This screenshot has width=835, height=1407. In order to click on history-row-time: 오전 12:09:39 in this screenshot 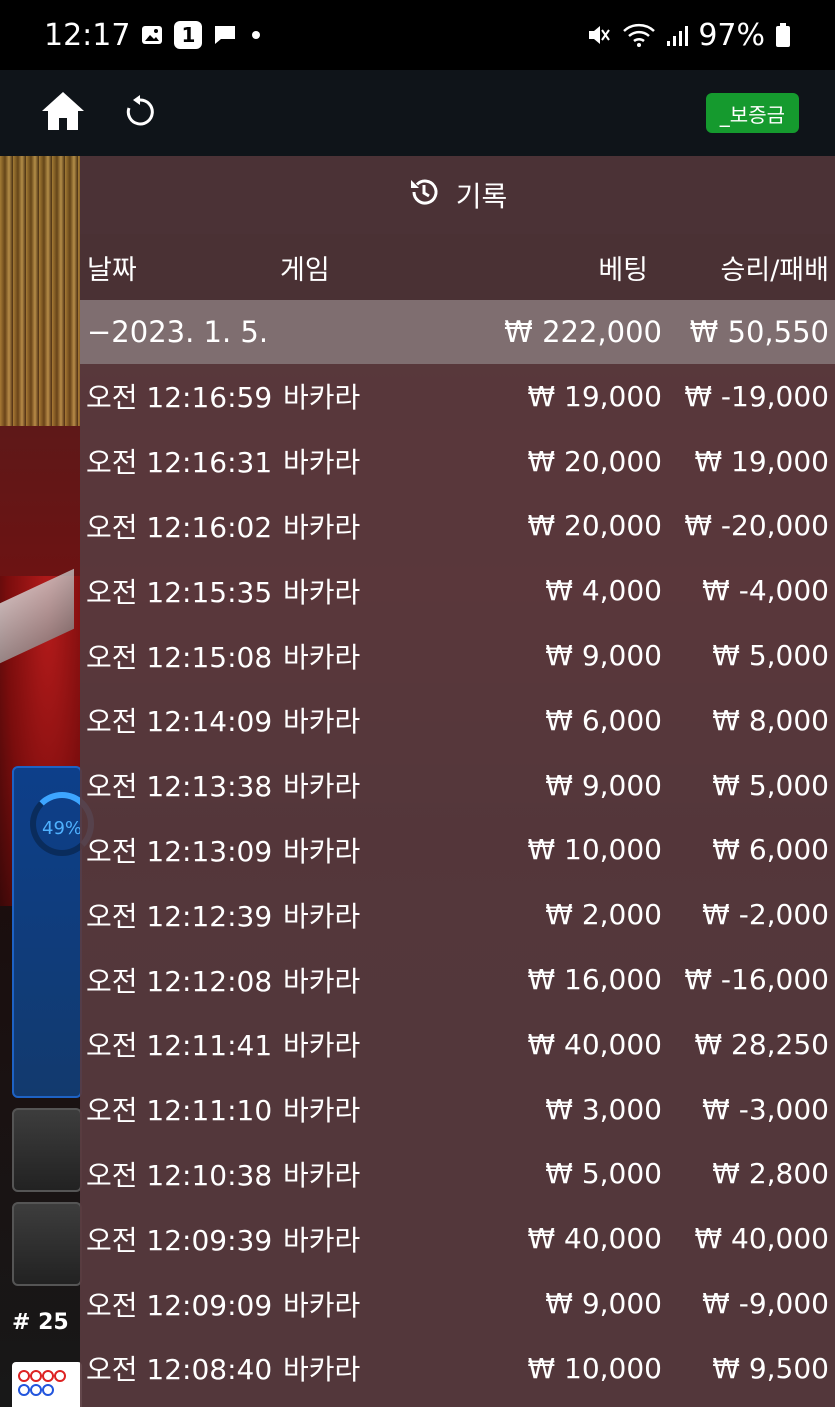, I will do `click(179, 1240)`.